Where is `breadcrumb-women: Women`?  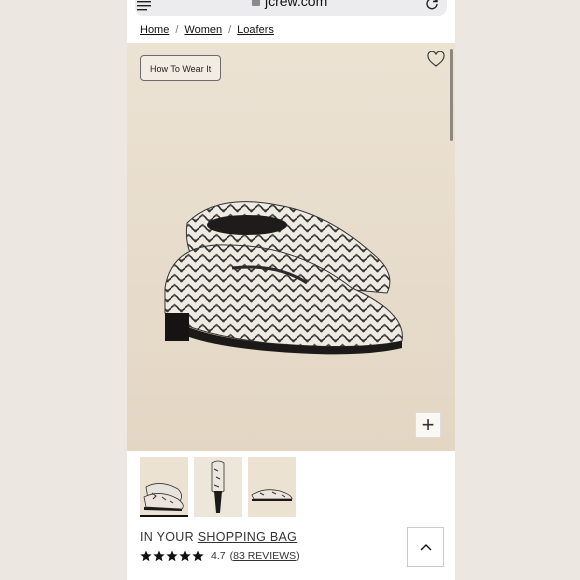 breadcrumb-women: Women is located at coordinates (203, 30).